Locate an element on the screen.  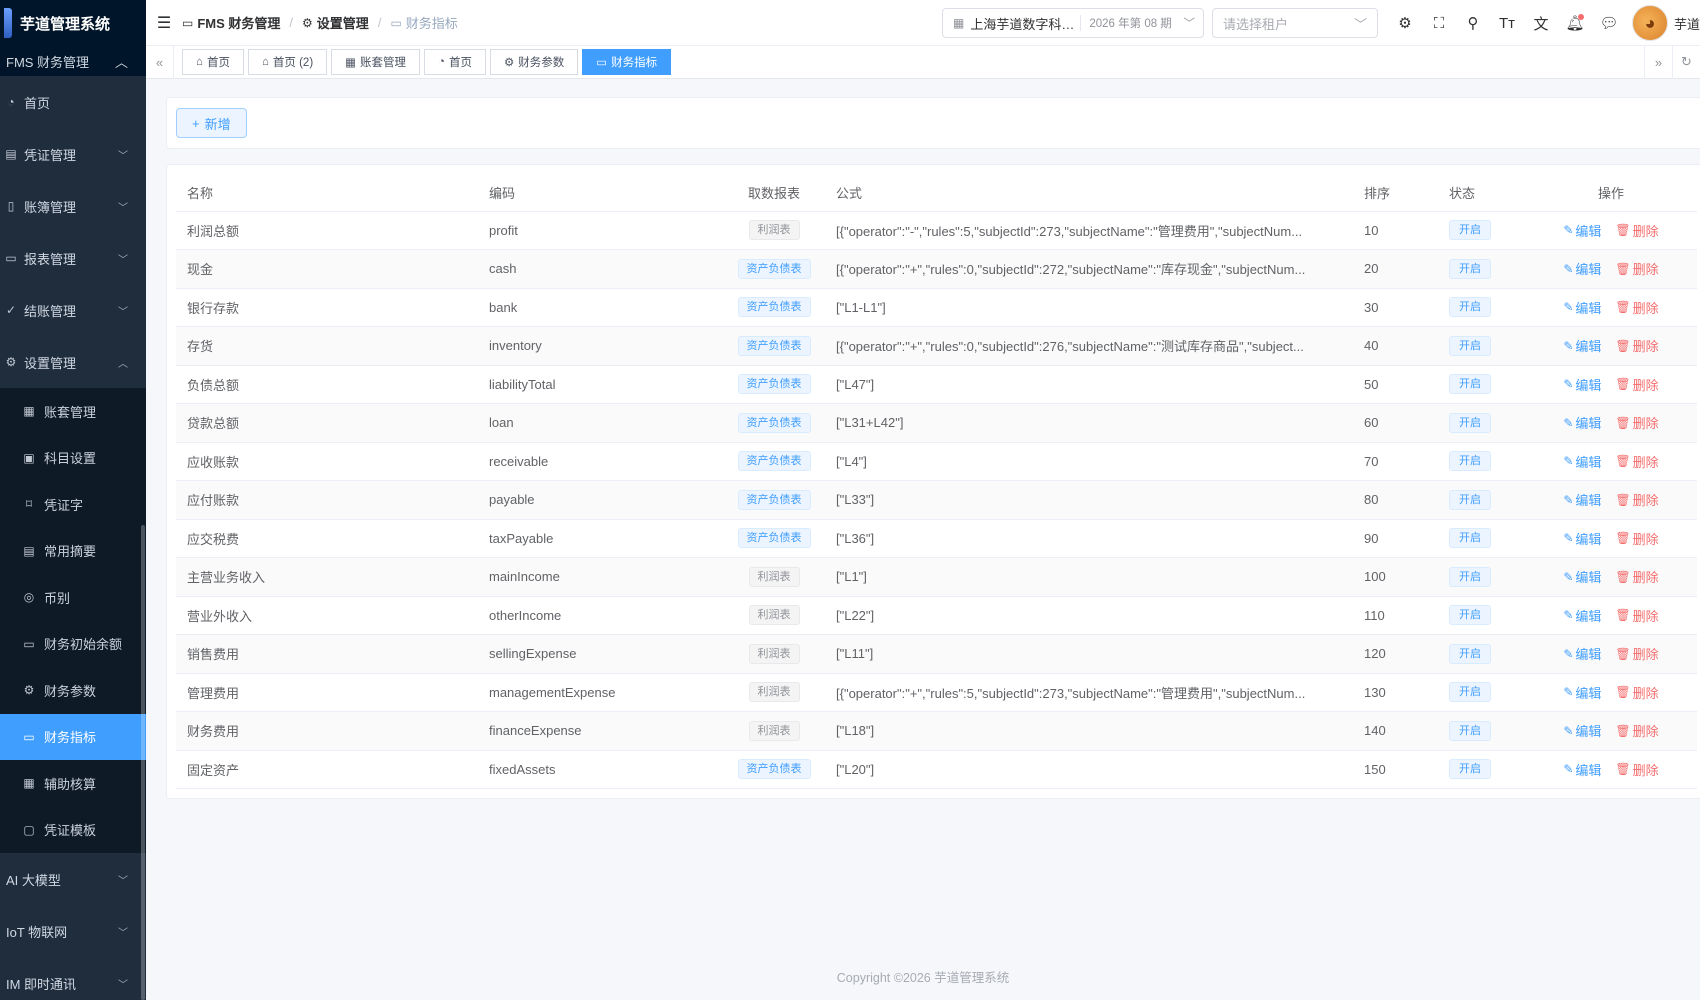
sidebar-item-account-set: ▦ 账套管理 is located at coordinates (73, 411).